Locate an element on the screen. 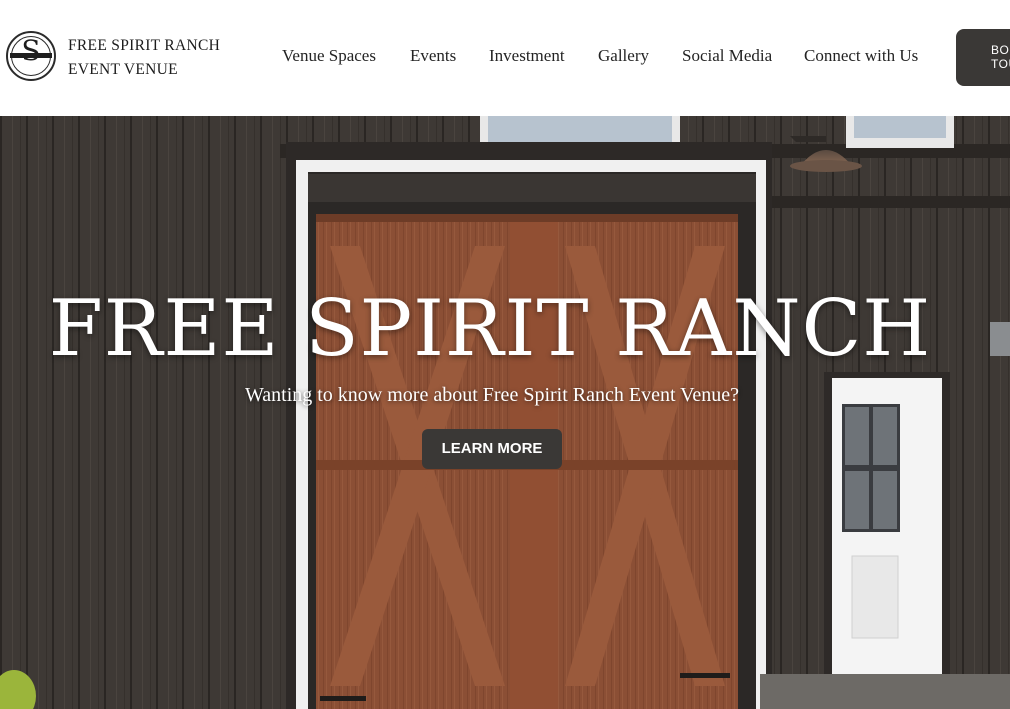  door-hinge-left is located at coordinates (343, 698).